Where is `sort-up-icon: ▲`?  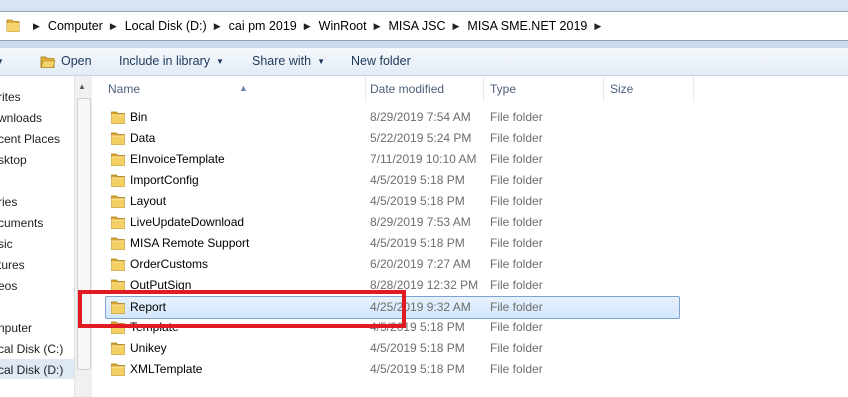
sort-up-icon: ▲ is located at coordinates (243, 88).